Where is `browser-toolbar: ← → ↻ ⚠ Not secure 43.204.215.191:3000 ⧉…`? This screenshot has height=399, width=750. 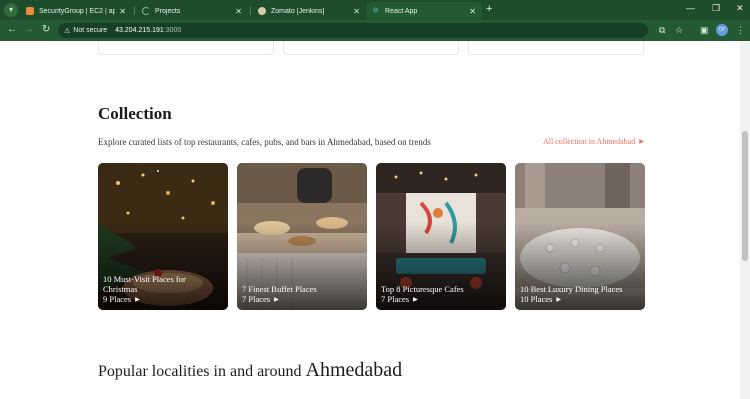
browser-toolbar: ← → ↻ ⚠ Not secure 43.204.215.191:3000 ⧉… is located at coordinates (375, 30).